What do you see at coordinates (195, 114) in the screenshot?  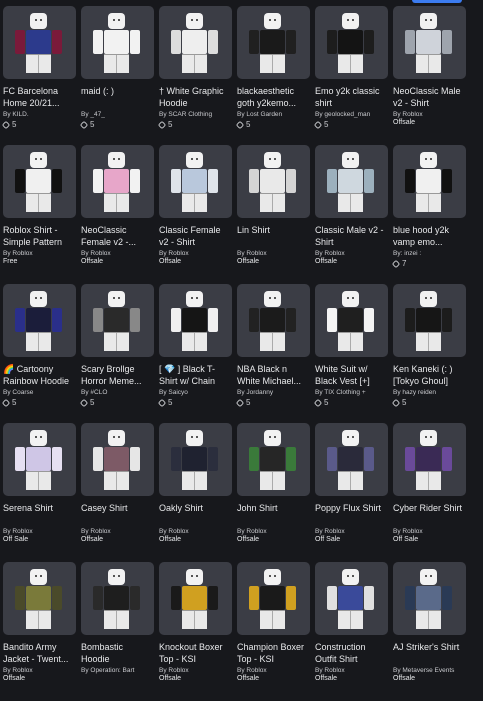 I see `item-creator: By SCAR Clothing` at bounding box center [195, 114].